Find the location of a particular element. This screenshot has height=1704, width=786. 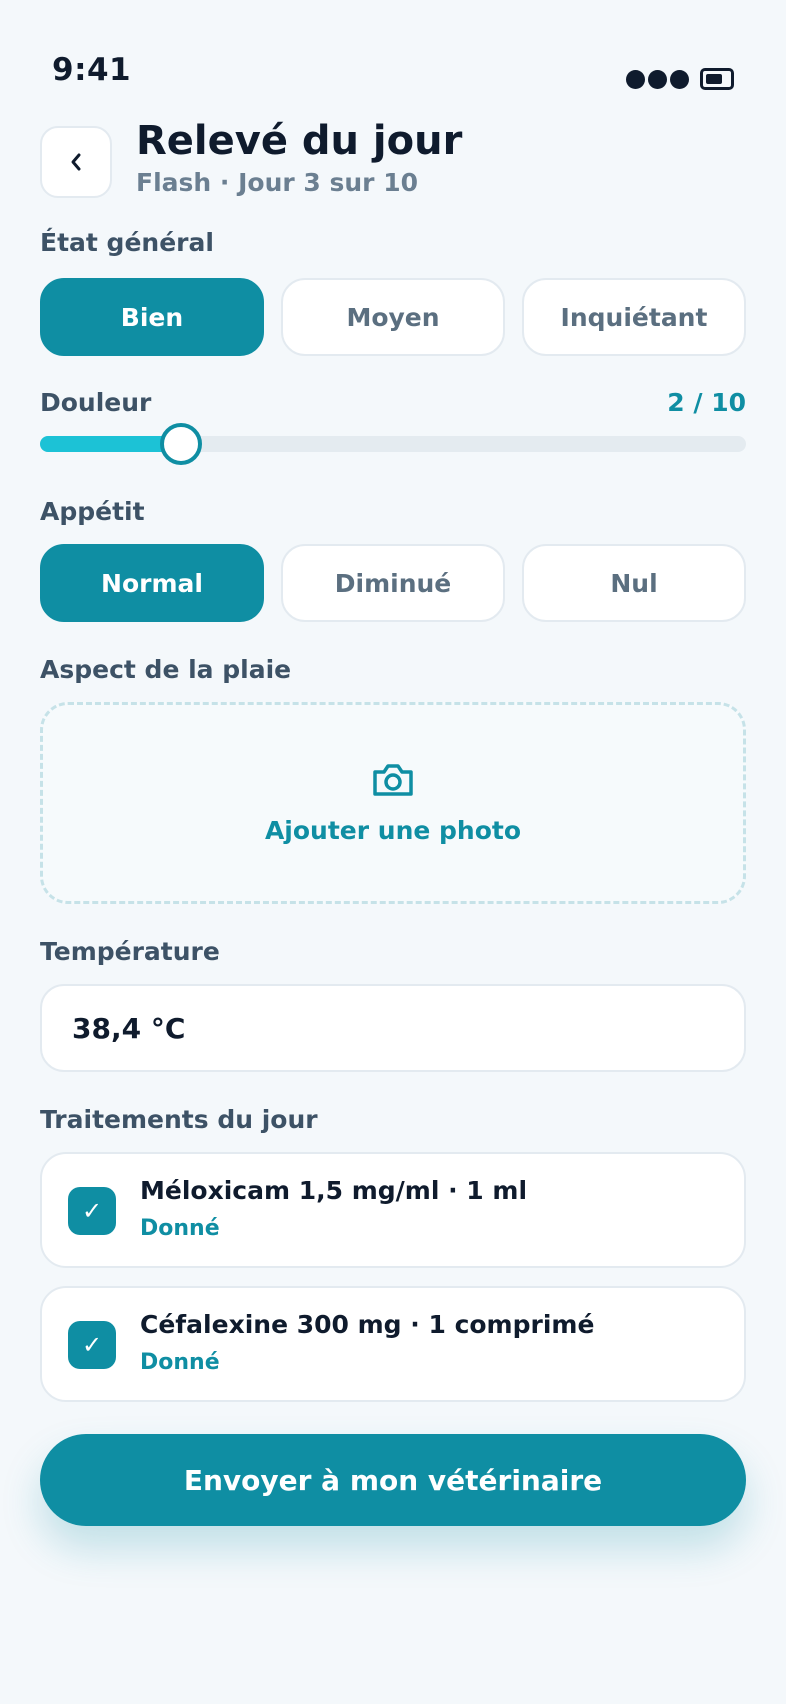

back-button is located at coordinates (76, 162).